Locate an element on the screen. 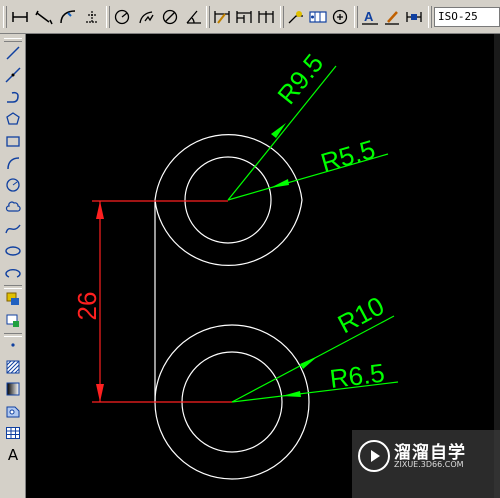 This screenshot has height=498, width=500. circle-icon is located at coordinates (13, 185).